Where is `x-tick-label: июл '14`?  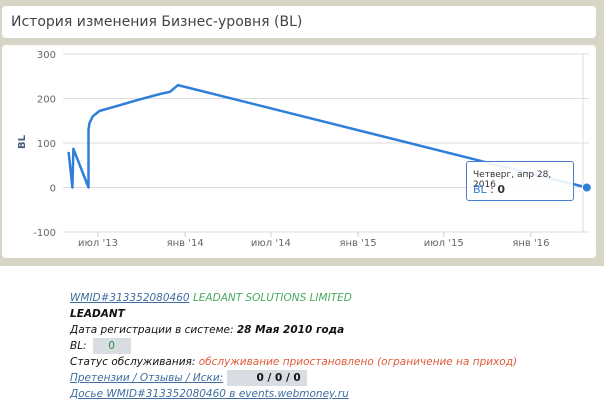
x-tick-label: июл '14 is located at coordinates (271, 243).